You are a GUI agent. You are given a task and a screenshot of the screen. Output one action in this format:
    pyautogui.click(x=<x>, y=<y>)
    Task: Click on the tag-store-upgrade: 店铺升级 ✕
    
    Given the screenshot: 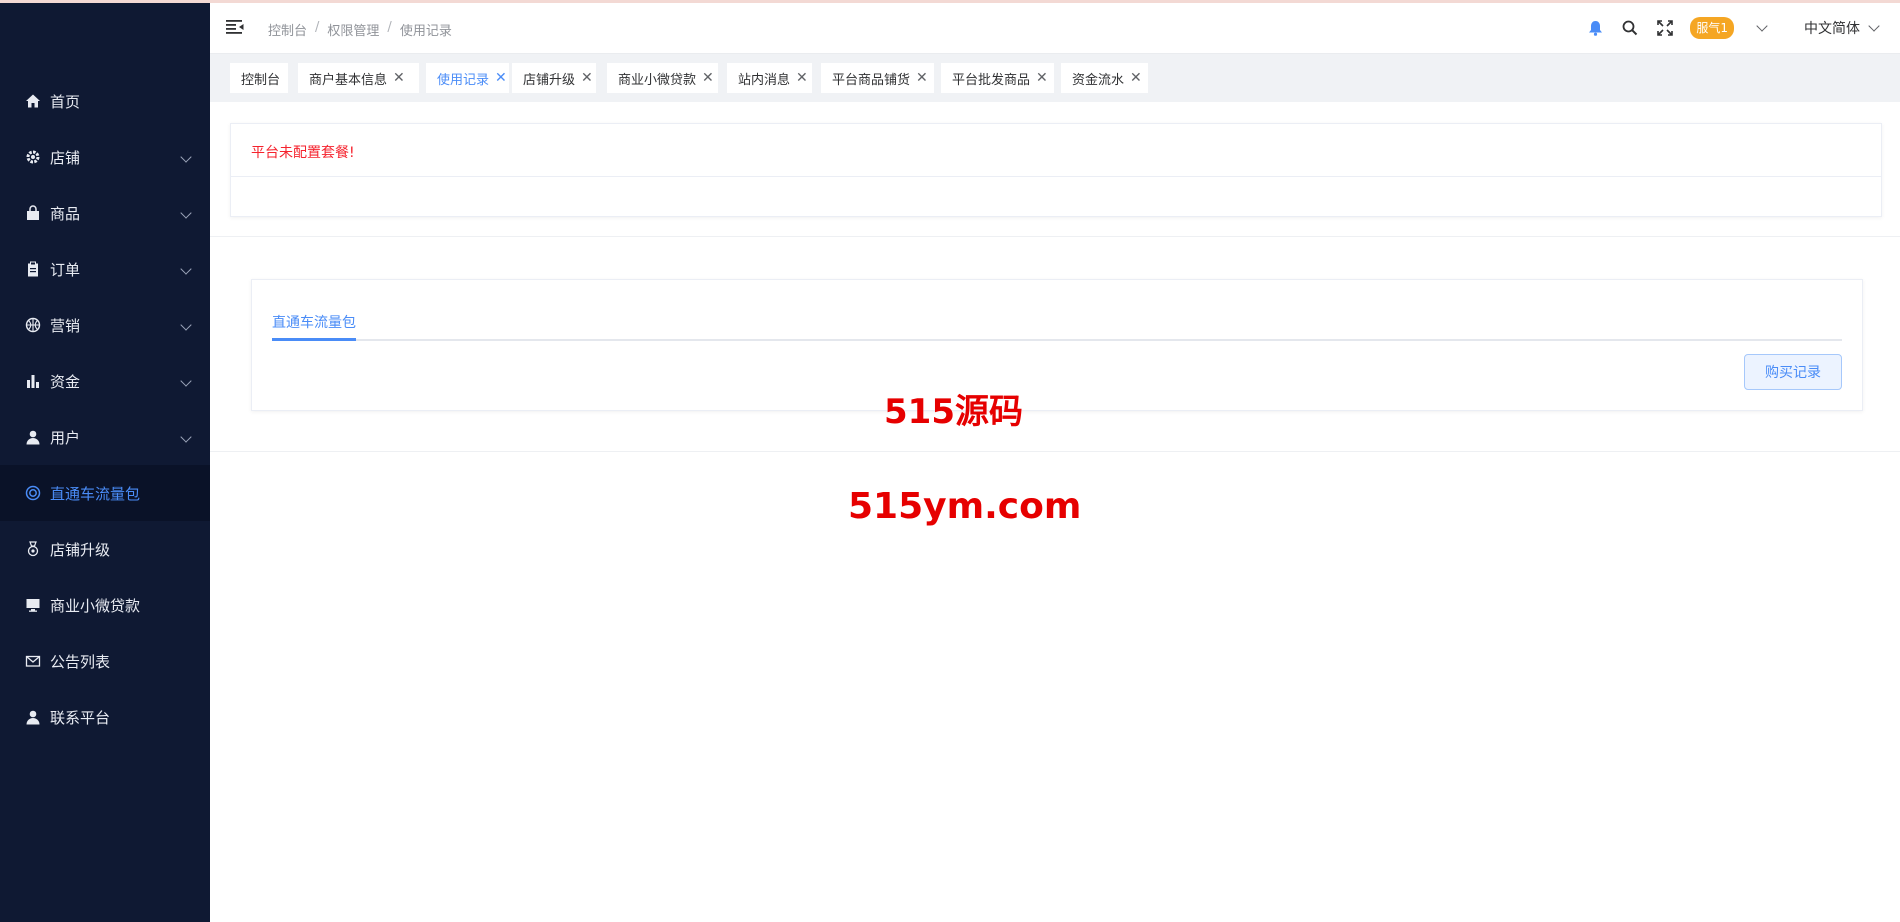 What is the action you would take?
    pyautogui.click(x=554, y=78)
    